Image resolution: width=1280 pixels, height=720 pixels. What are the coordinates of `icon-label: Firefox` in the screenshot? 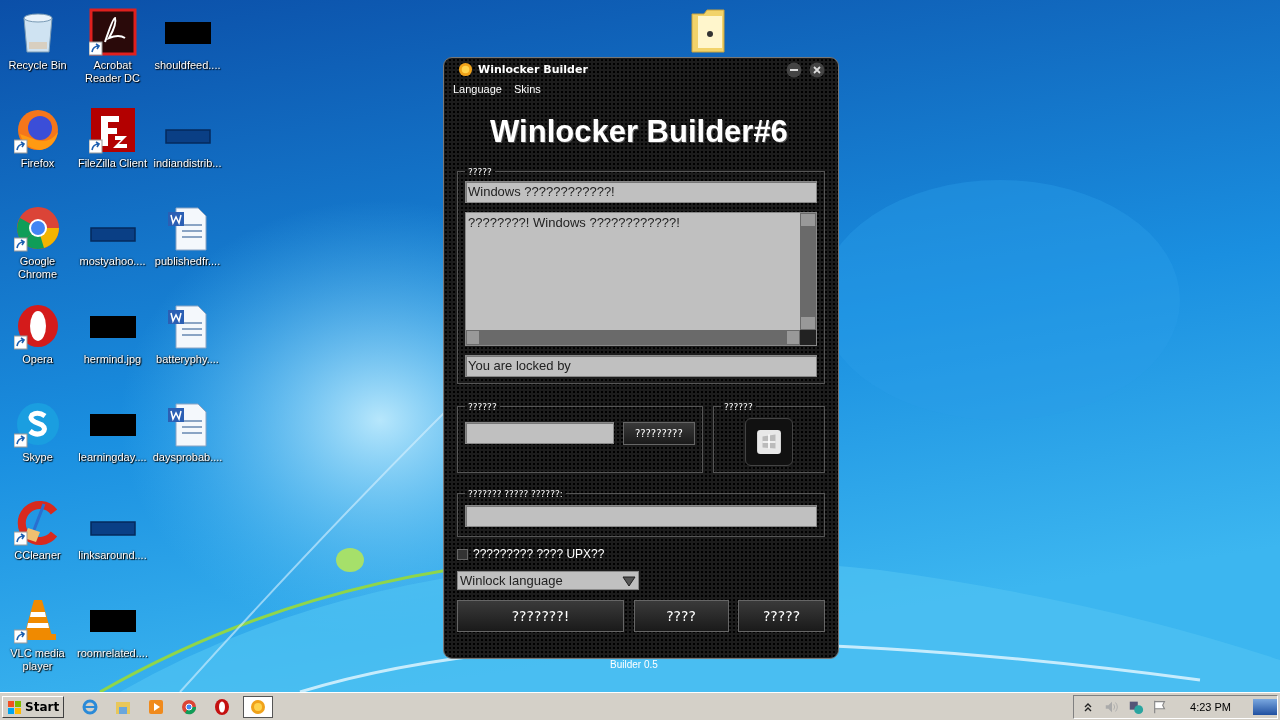 It's located at (37, 163).